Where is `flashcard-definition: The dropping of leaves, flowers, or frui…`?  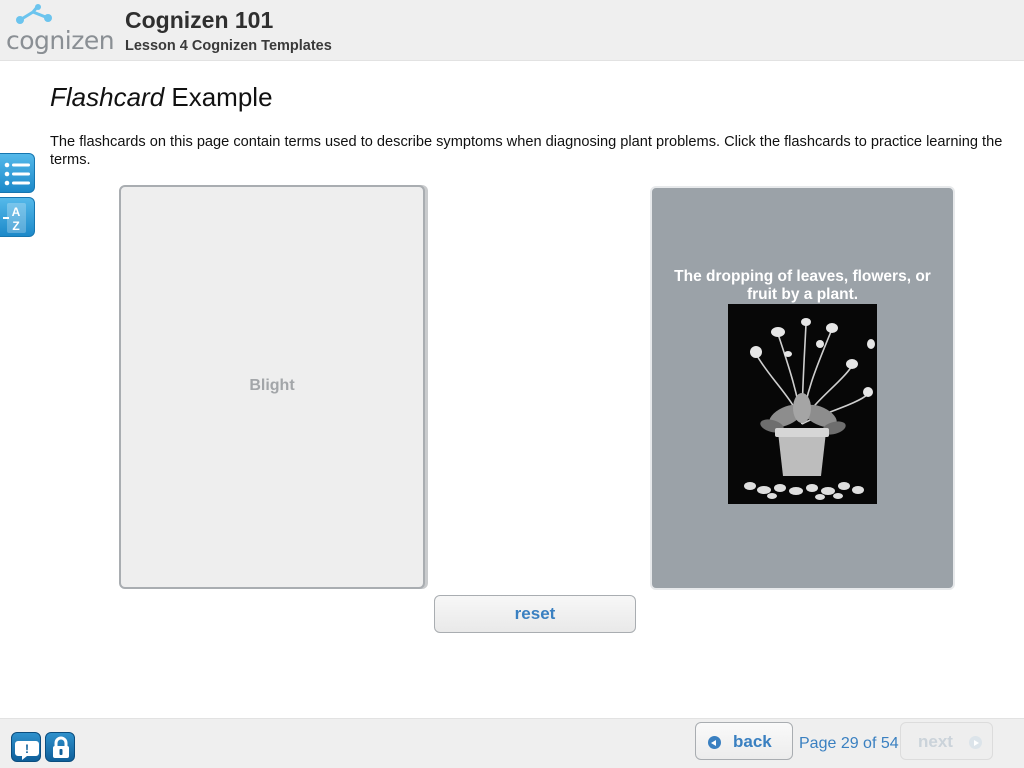 flashcard-definition: The dropping of leaves, flowers, or frui… is located at coordinates (802, 285).